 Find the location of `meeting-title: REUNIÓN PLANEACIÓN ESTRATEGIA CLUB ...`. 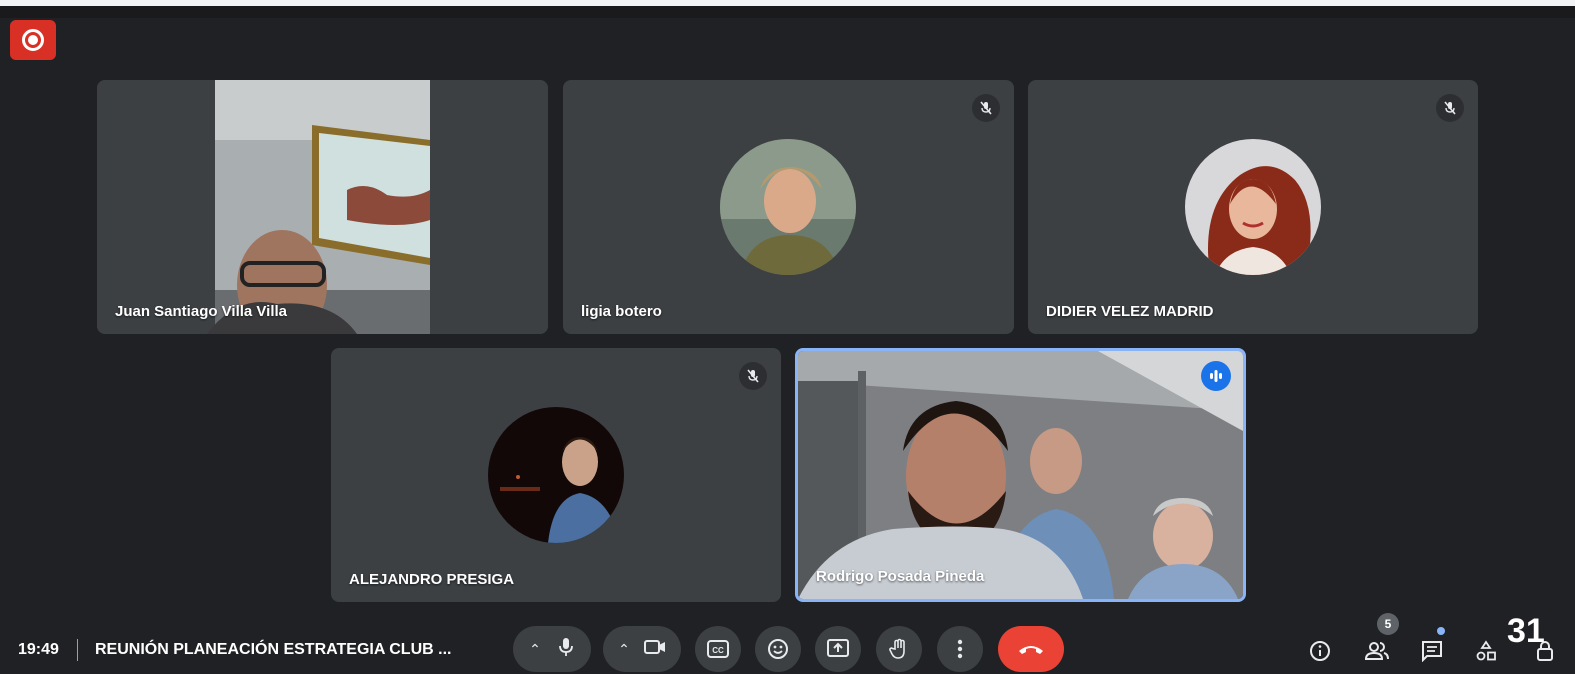

meeting-title: REUNIÓN PLANEACIÓN ESTRATEGIA CLUB ... is located at coordinates (273, 649).